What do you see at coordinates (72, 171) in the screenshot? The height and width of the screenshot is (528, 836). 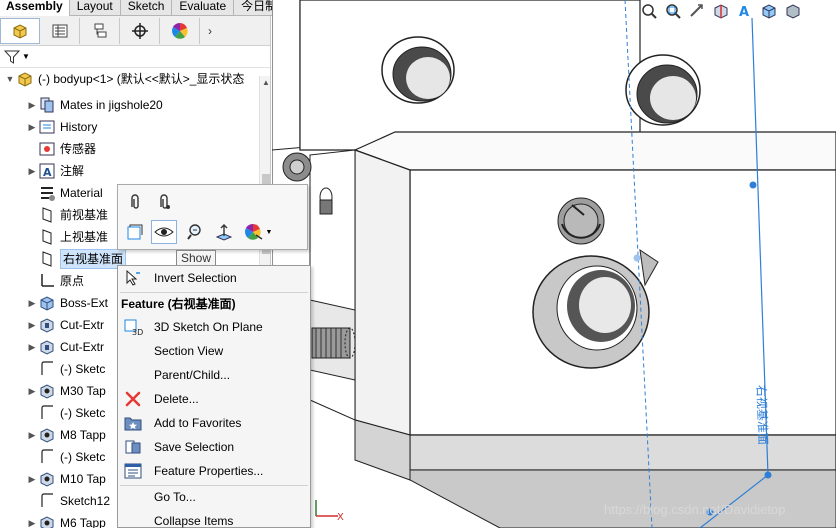 I see `tree-item-label: 注解` at bounding box center [72, 171].